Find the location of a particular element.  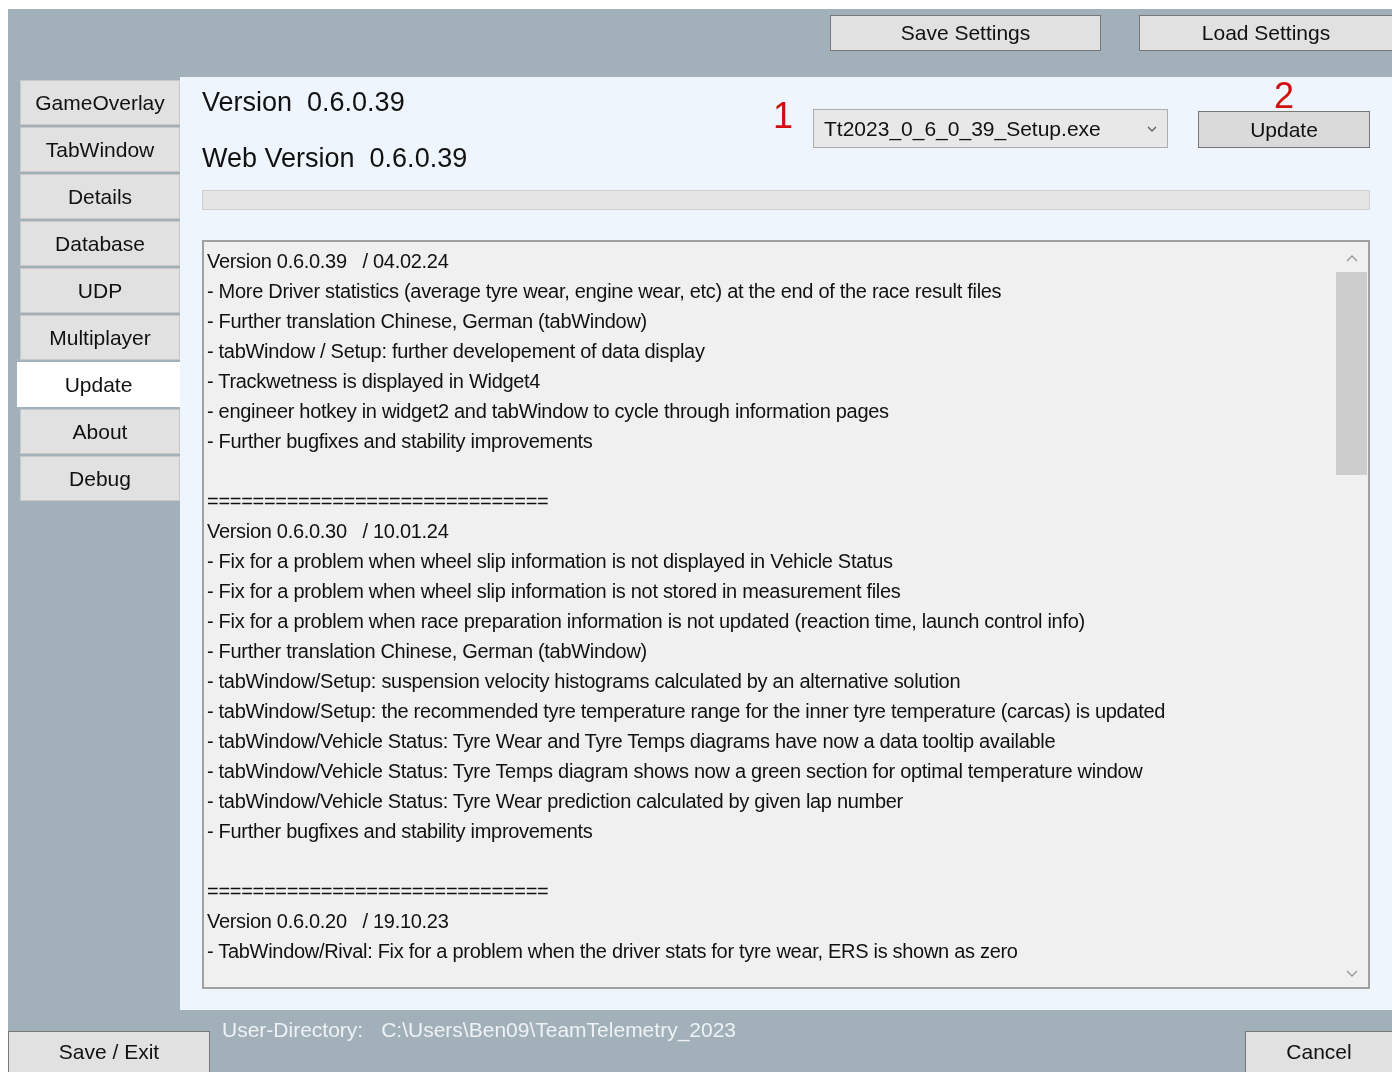

step-marker: 2 is located at coordinates (1284, 96).